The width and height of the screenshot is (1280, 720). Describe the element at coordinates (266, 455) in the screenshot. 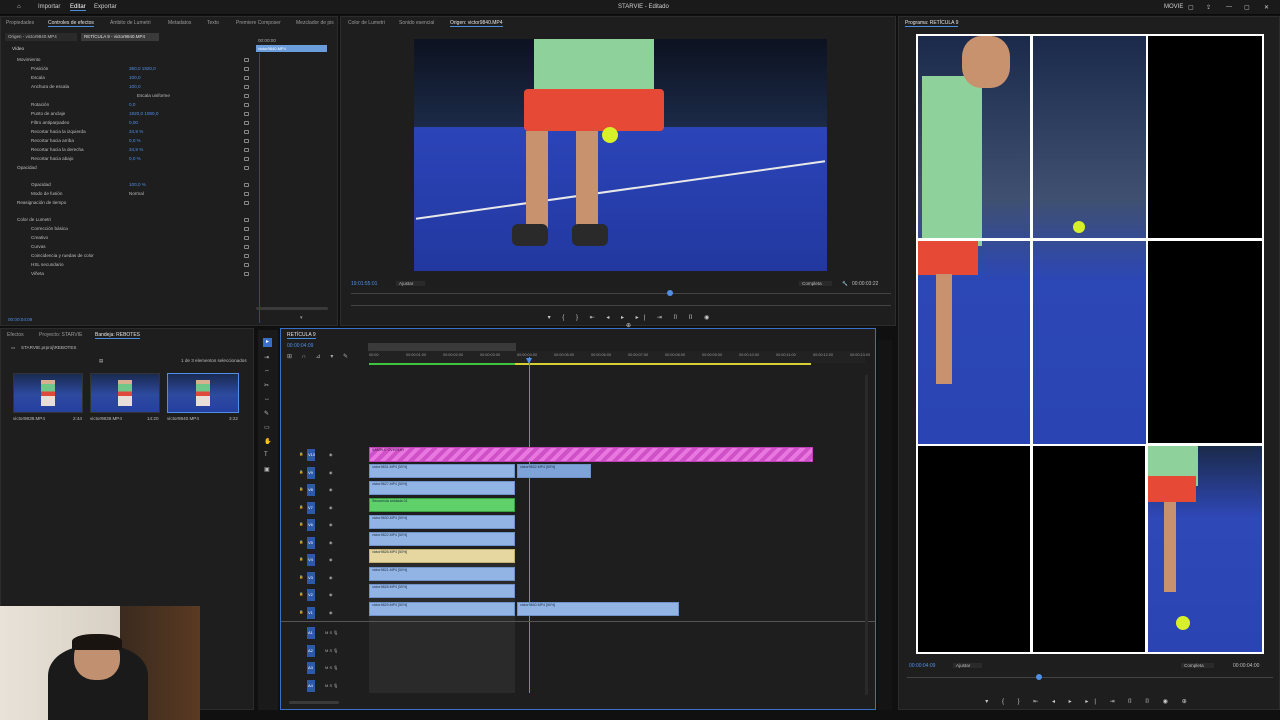

I see `type-tool-icon: T` at that location.